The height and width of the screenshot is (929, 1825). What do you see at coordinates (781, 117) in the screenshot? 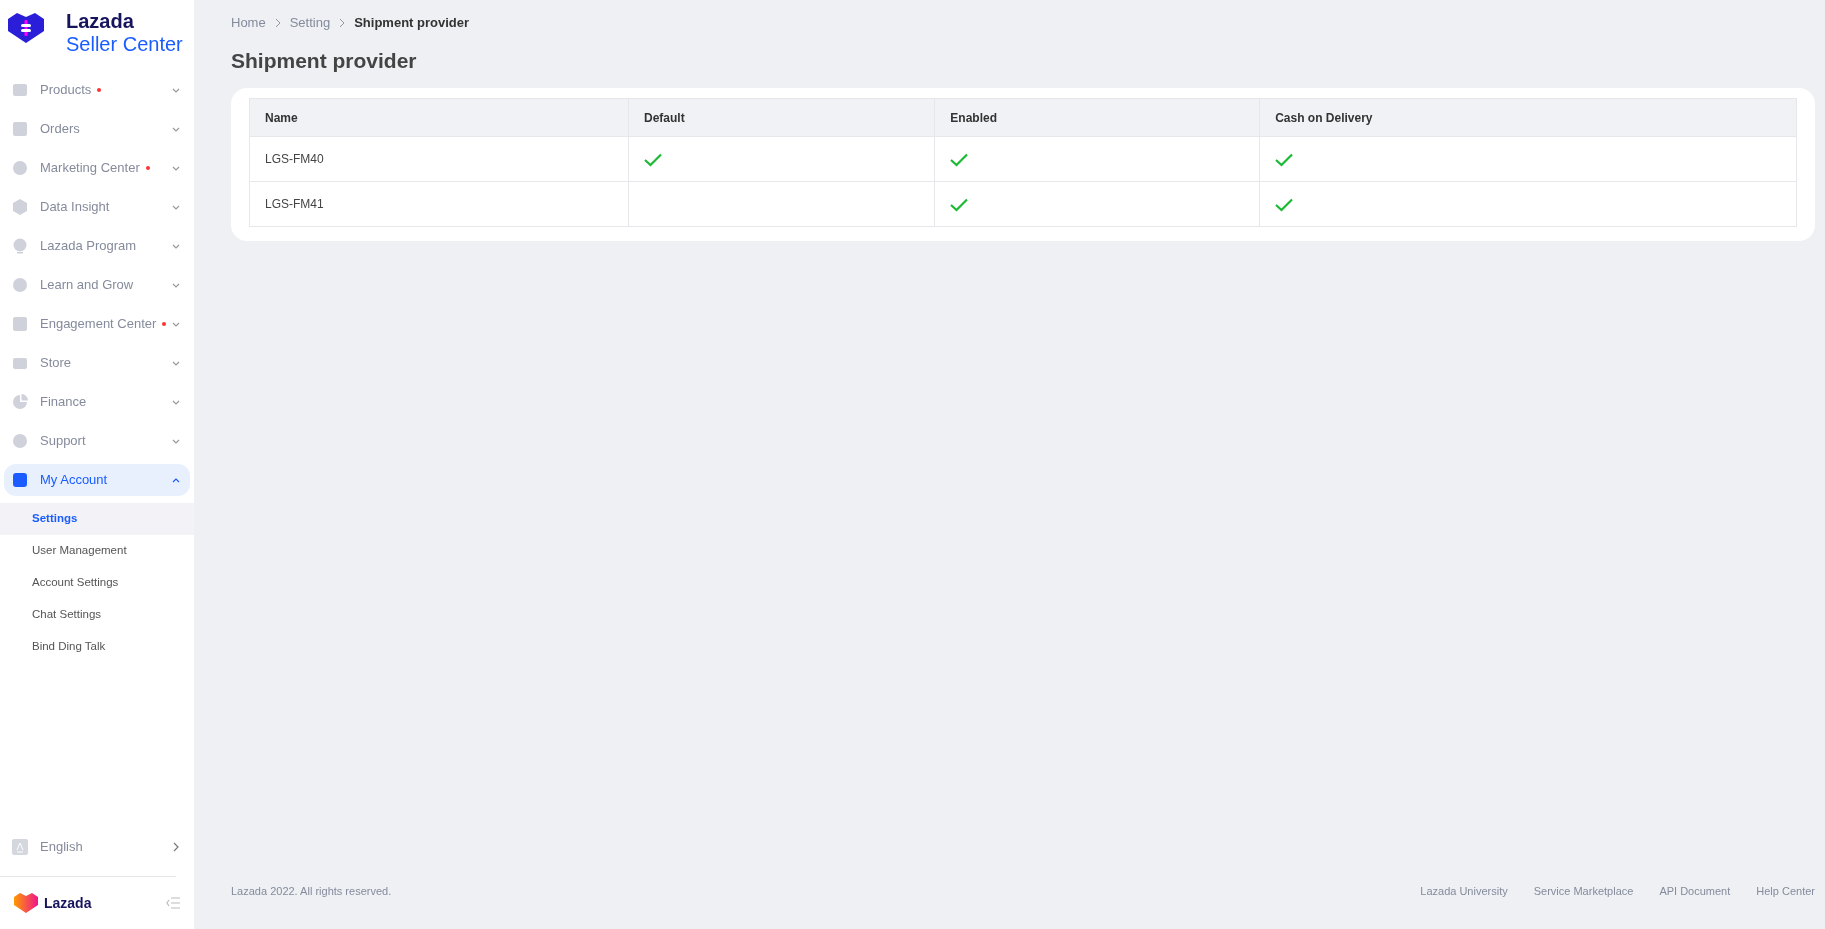
I see `column-header: Default` at bounding box center [781, 117].